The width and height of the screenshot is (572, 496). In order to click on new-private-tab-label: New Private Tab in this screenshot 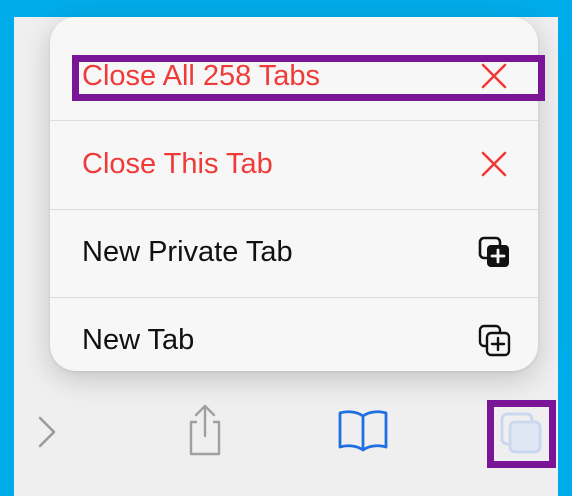, I will do `click(187, 251)`.